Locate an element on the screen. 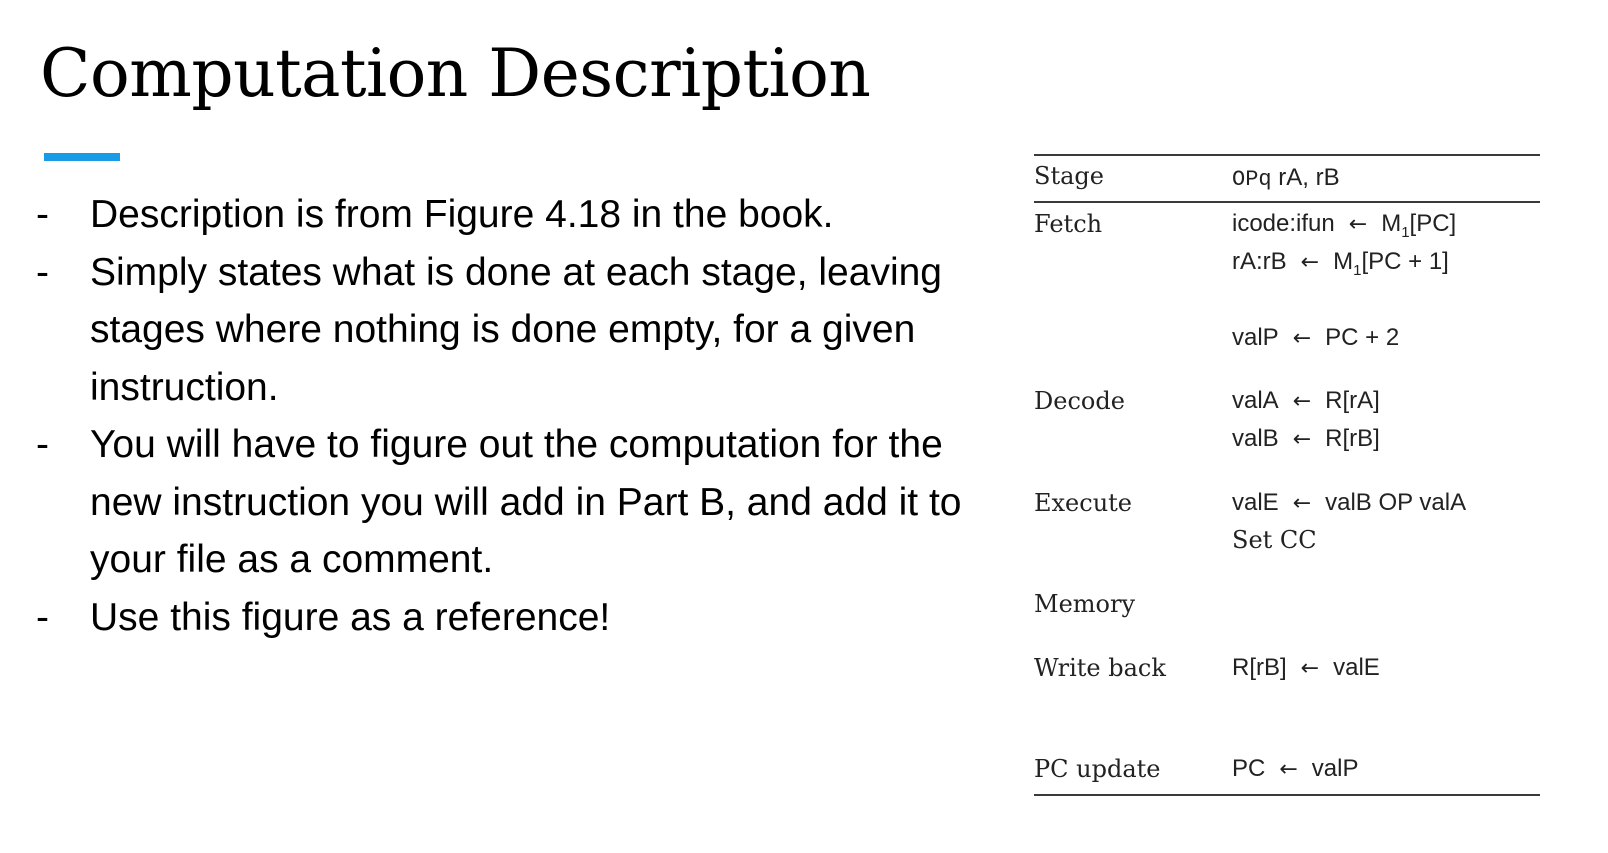 This screenshot has width=1608, height=853. fetch-line-2: rA:rB ← M1[PC + 1] is located at coordinates (1340, 263).